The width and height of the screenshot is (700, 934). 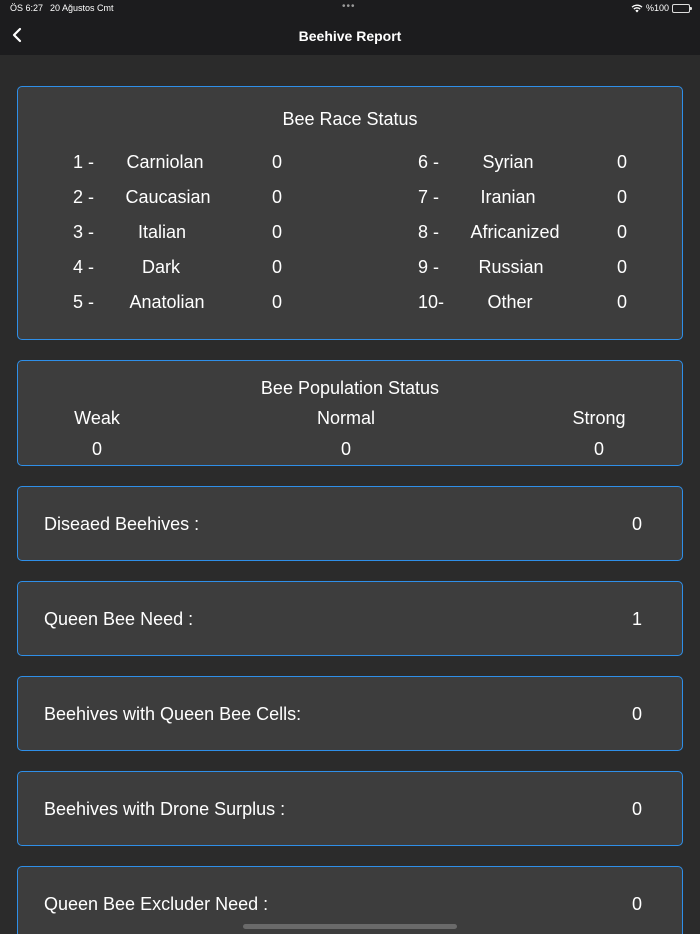 I want to click on page-title: Beehive Report, so click(x=350, y=36).